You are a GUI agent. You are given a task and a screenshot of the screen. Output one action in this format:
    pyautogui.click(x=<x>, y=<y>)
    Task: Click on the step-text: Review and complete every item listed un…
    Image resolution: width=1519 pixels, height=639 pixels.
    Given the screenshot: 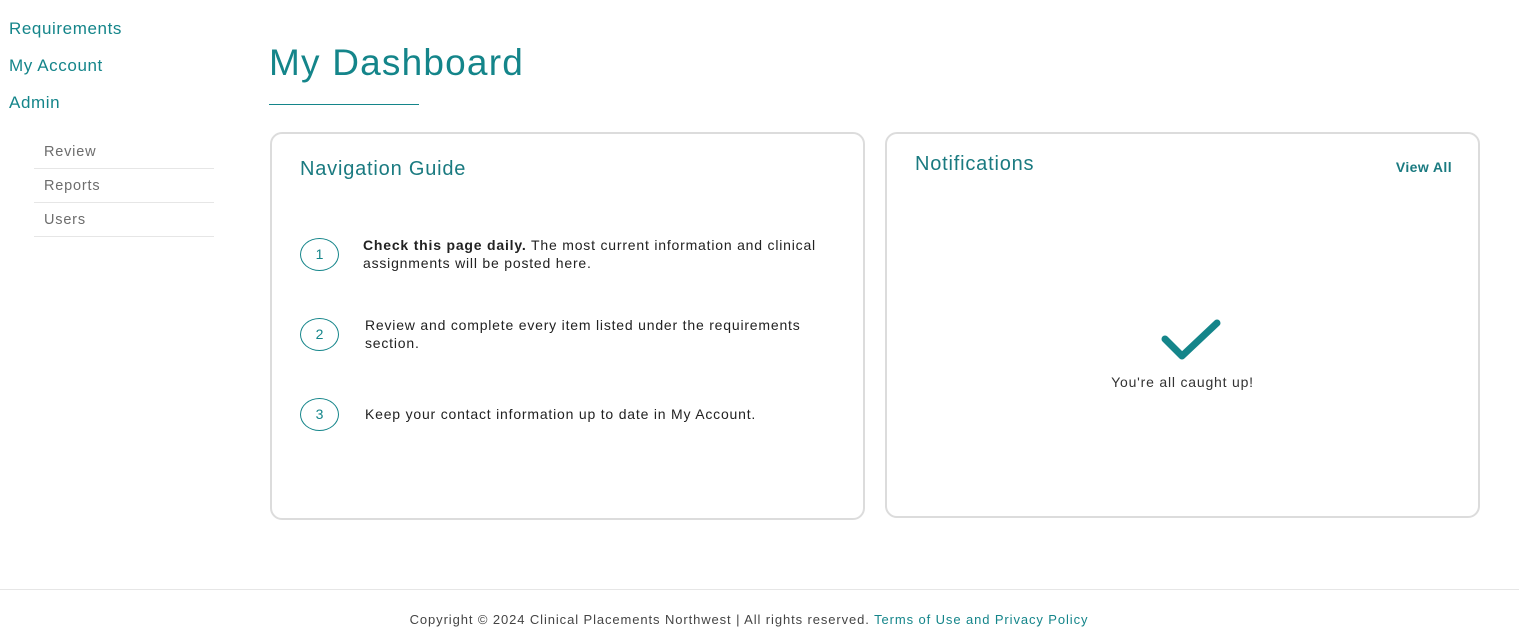 What is the action you would take?
    pyautogui.click(x=600, y=334)
    